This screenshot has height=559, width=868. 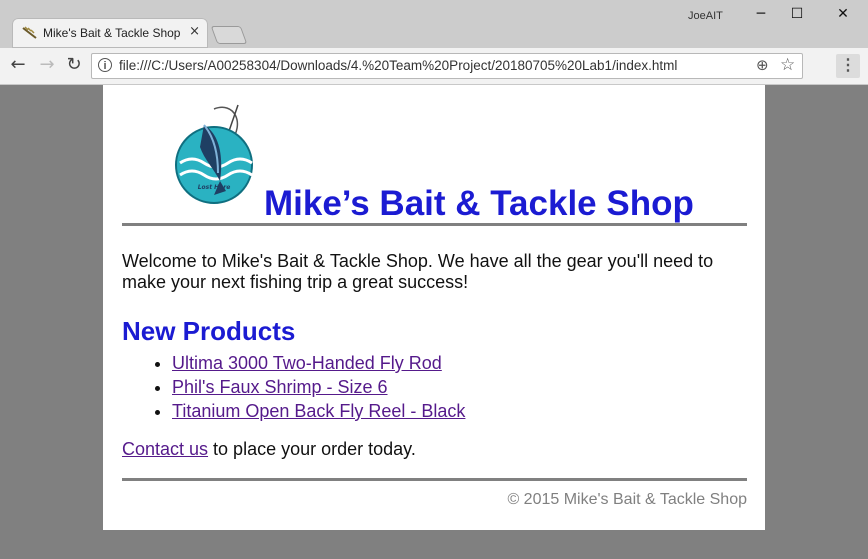 What do you see at coordinates (229, 35) in the screenshot?
I see `new-tab-button` at bounding box center [229, 35].